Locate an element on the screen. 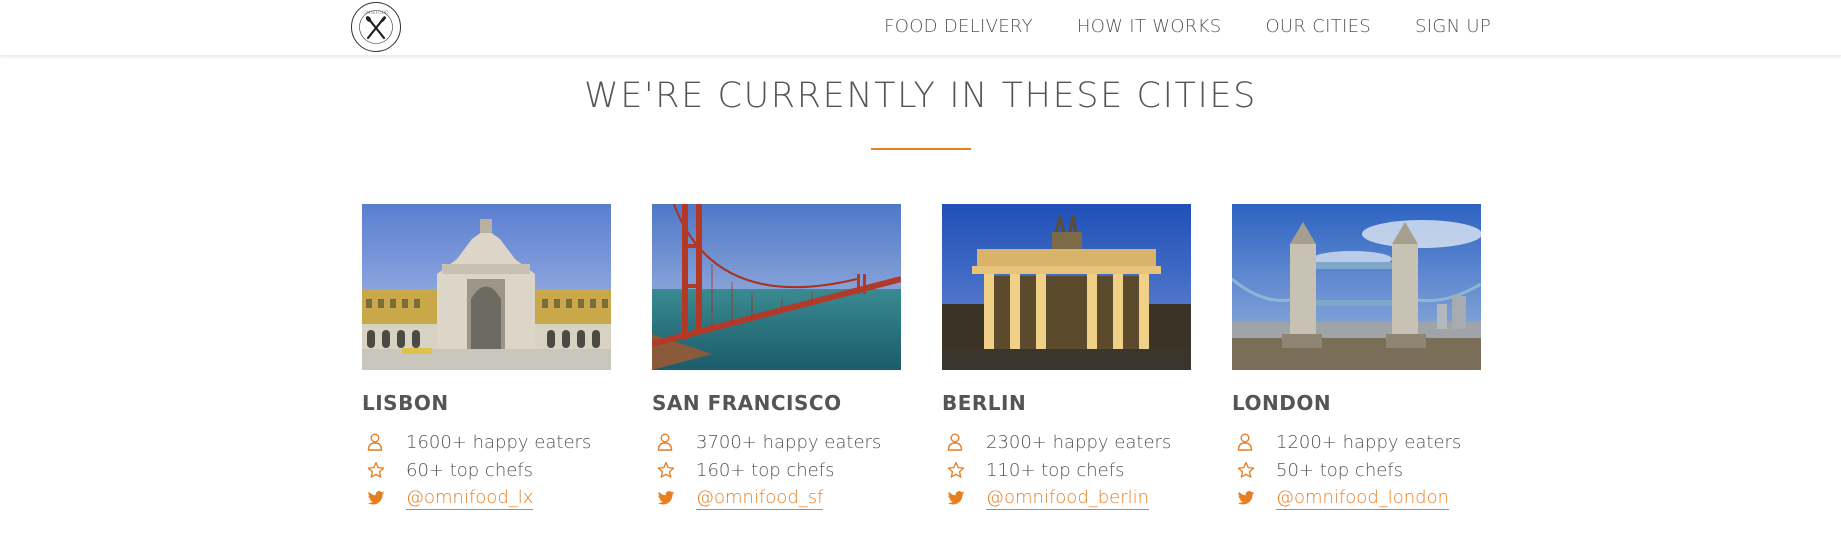  stat-twitter: @omnifood_london is located at coordinates (1356, 498).